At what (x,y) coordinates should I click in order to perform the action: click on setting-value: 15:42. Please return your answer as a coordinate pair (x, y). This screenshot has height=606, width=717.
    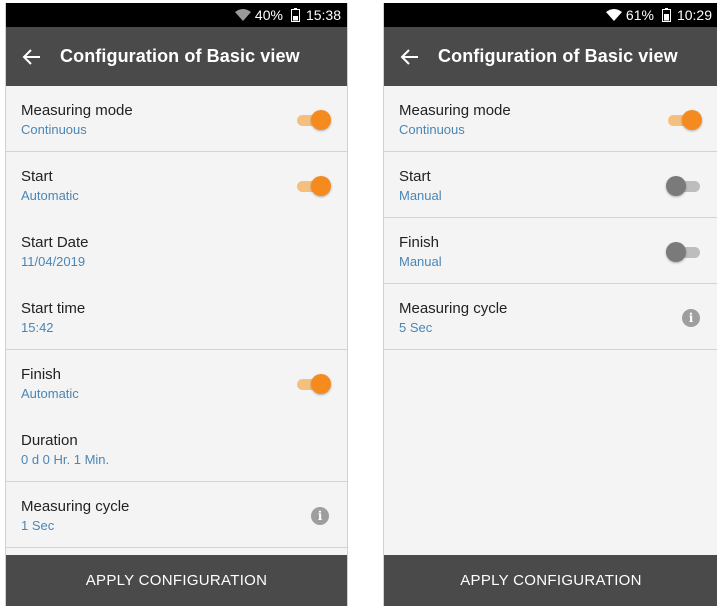
    Looking at the image, I should click on (37, 327).